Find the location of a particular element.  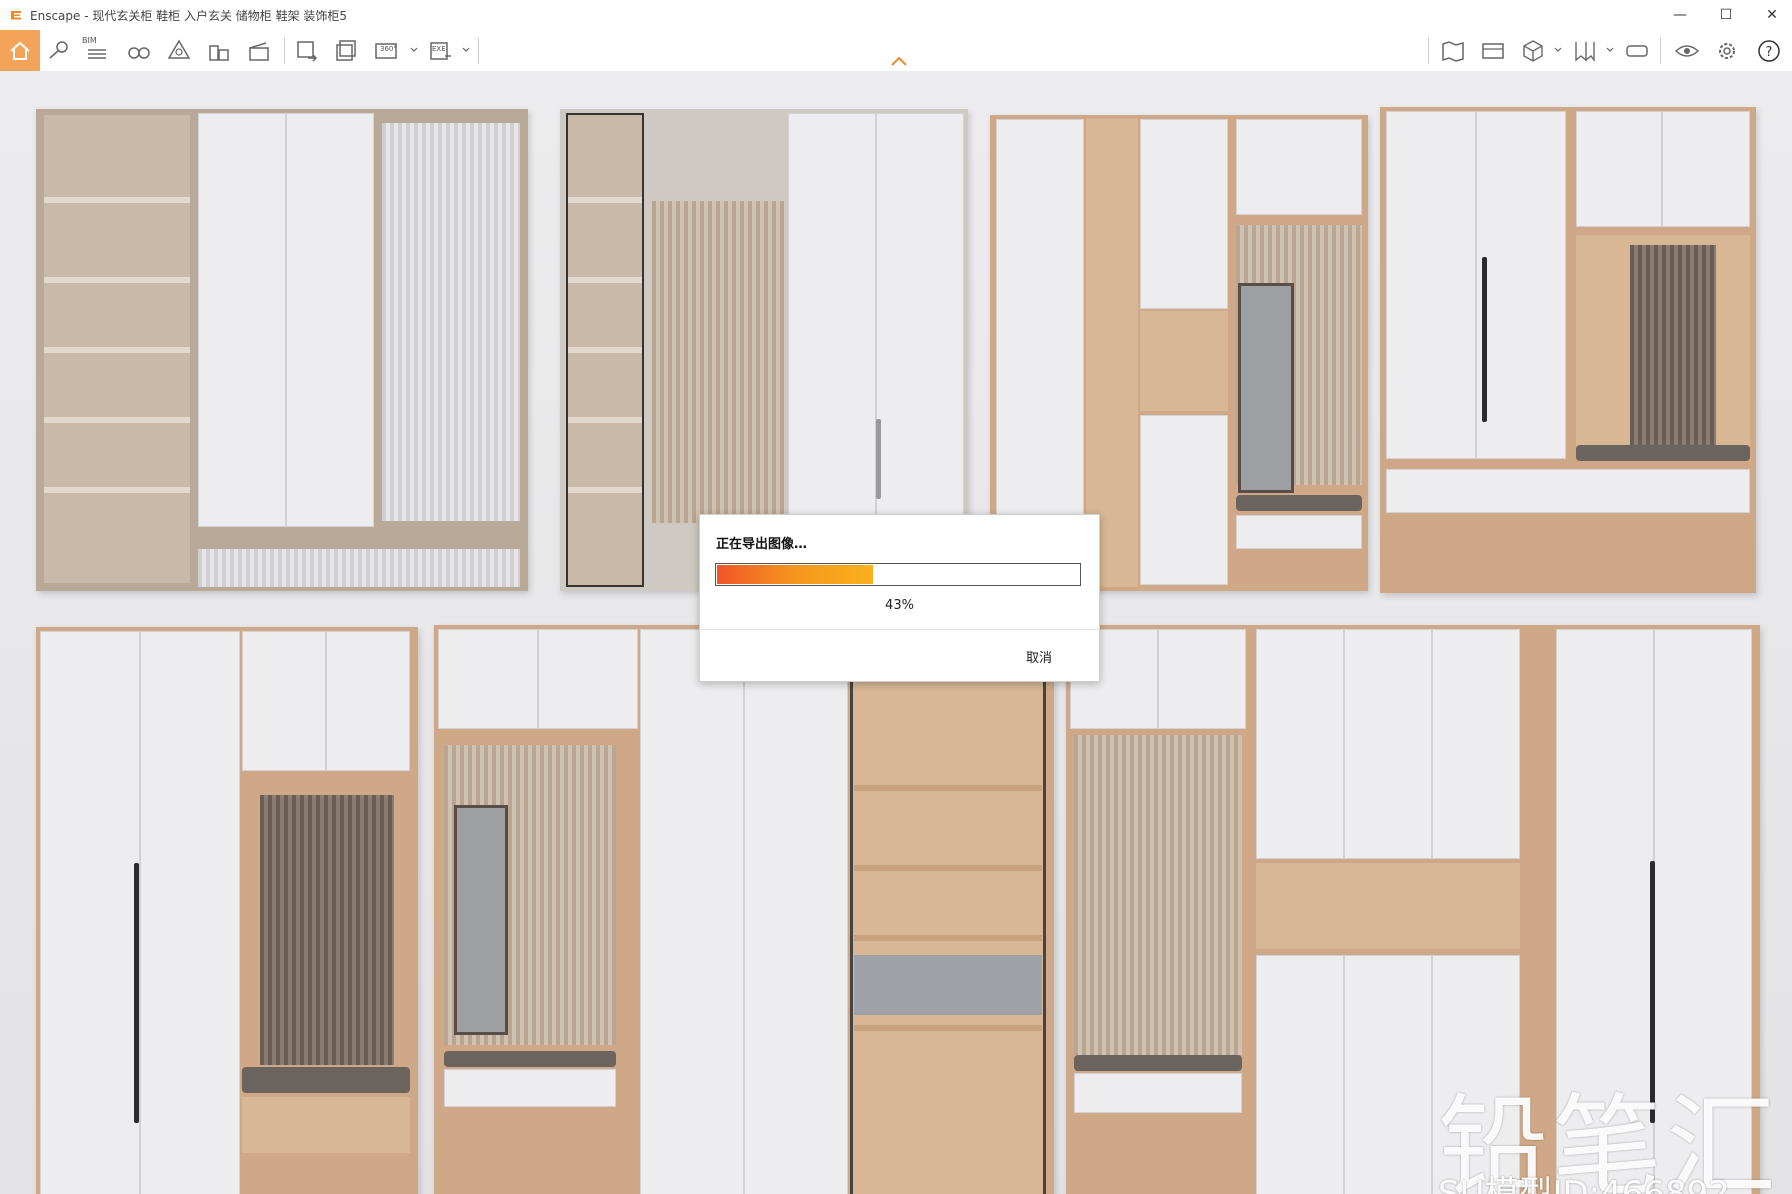

window-title: Enscape - 现代玄关柜 鞋柜 入户玄关 储物柜 鞋架 装饰柜5 is located at coordinates (189, 16).